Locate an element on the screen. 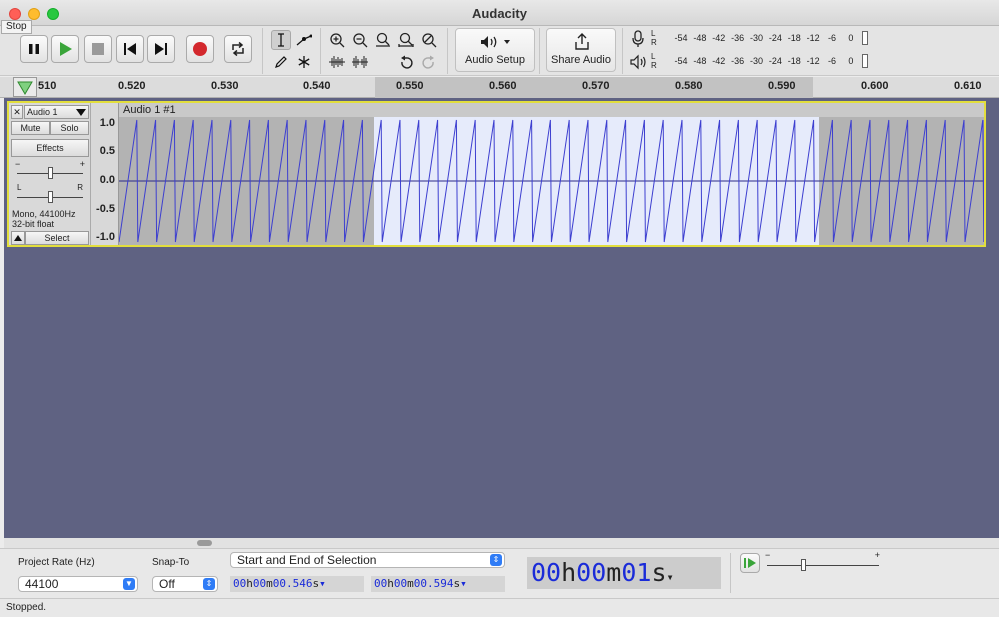 Image resolution: width=999 pixels, height=617 pixels. track-menu-button: Audio 1 is located at coordinates (56, 112).